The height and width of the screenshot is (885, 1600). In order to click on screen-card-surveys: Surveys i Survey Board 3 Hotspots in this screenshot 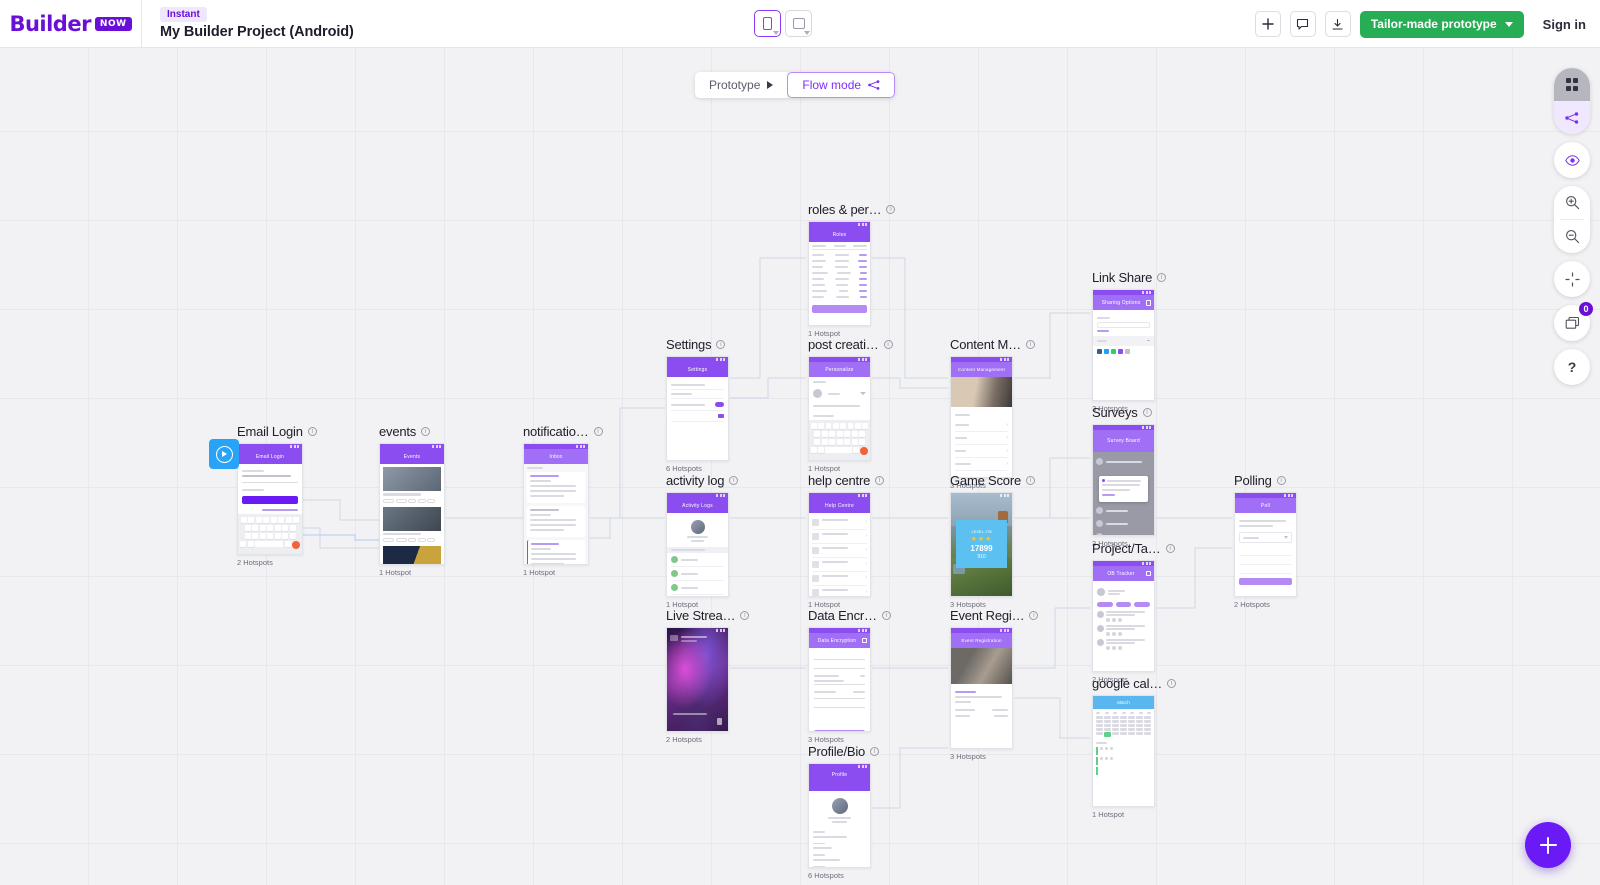, I will do `click(1123, 476)`.